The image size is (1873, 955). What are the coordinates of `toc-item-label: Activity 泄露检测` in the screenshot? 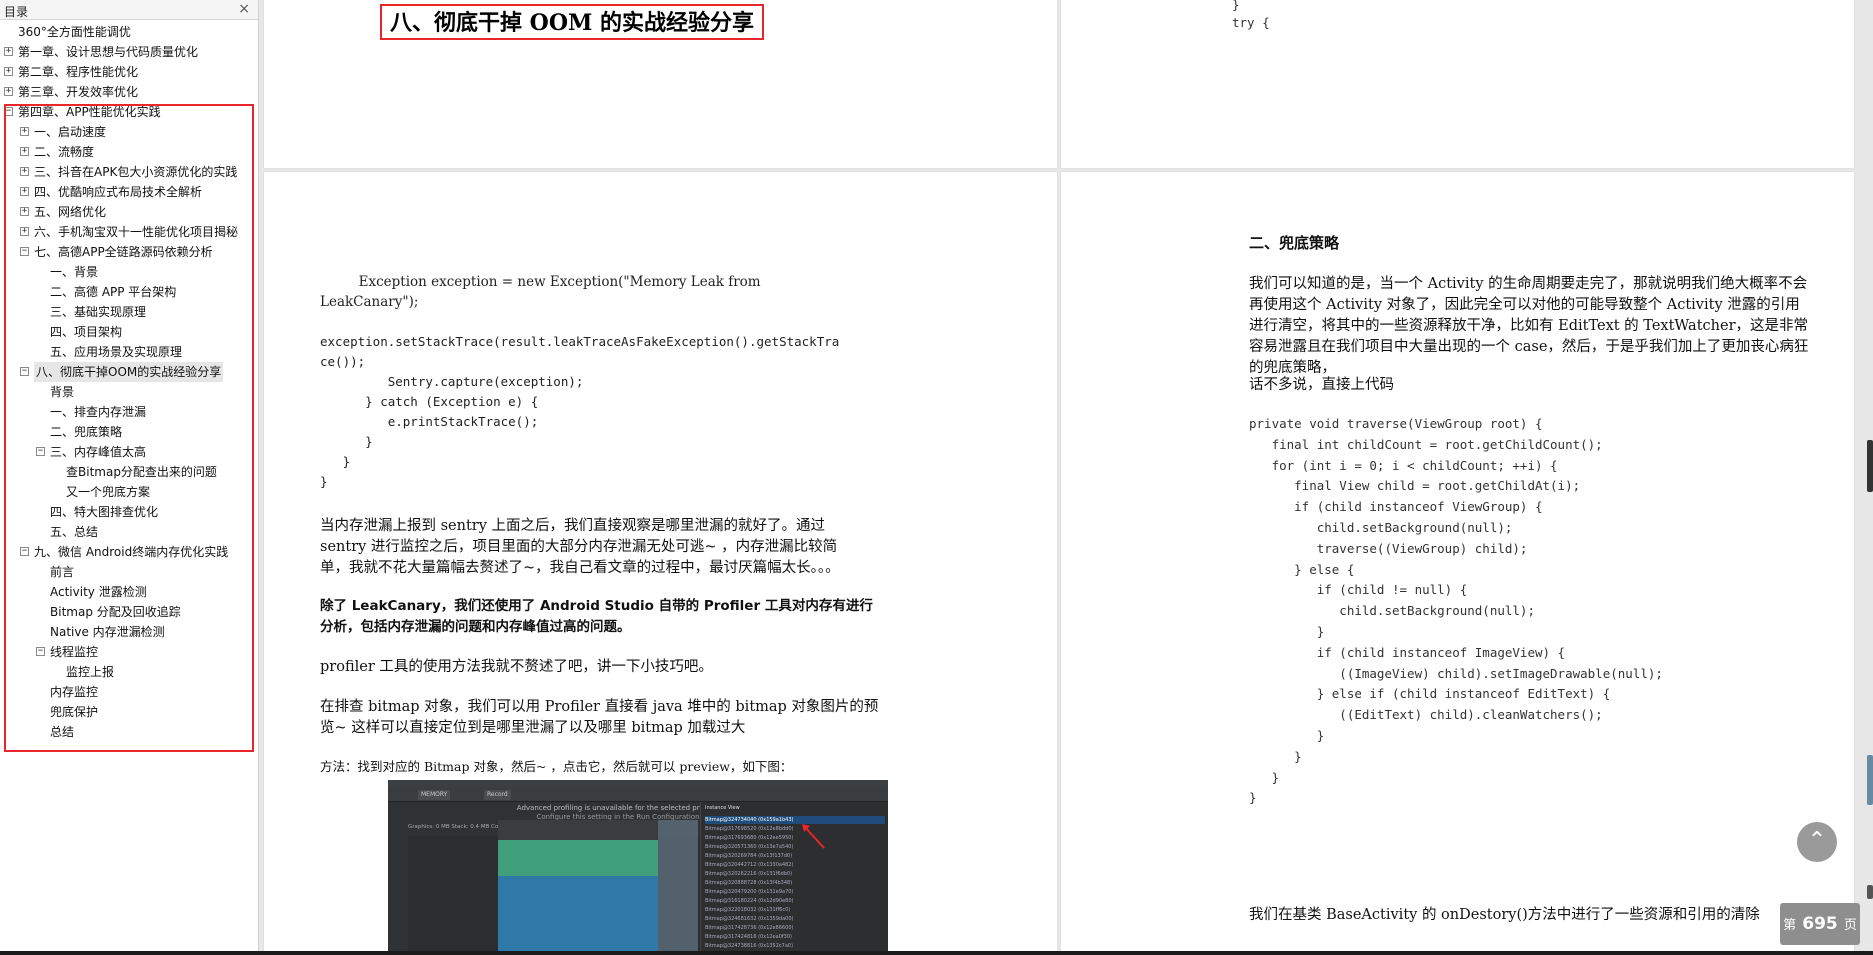 It's located at (98, 592).